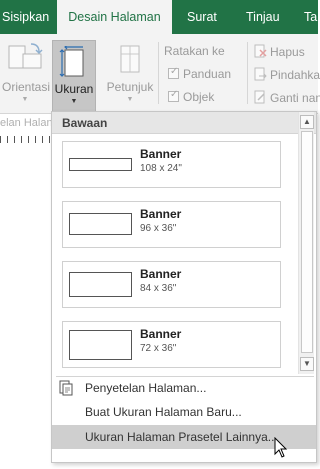 Image resolution: width=320 pixels, height=469 pixels. Describe the element at coordinates (260, 51) in the screenshot. I see `delete-icon` at that location.